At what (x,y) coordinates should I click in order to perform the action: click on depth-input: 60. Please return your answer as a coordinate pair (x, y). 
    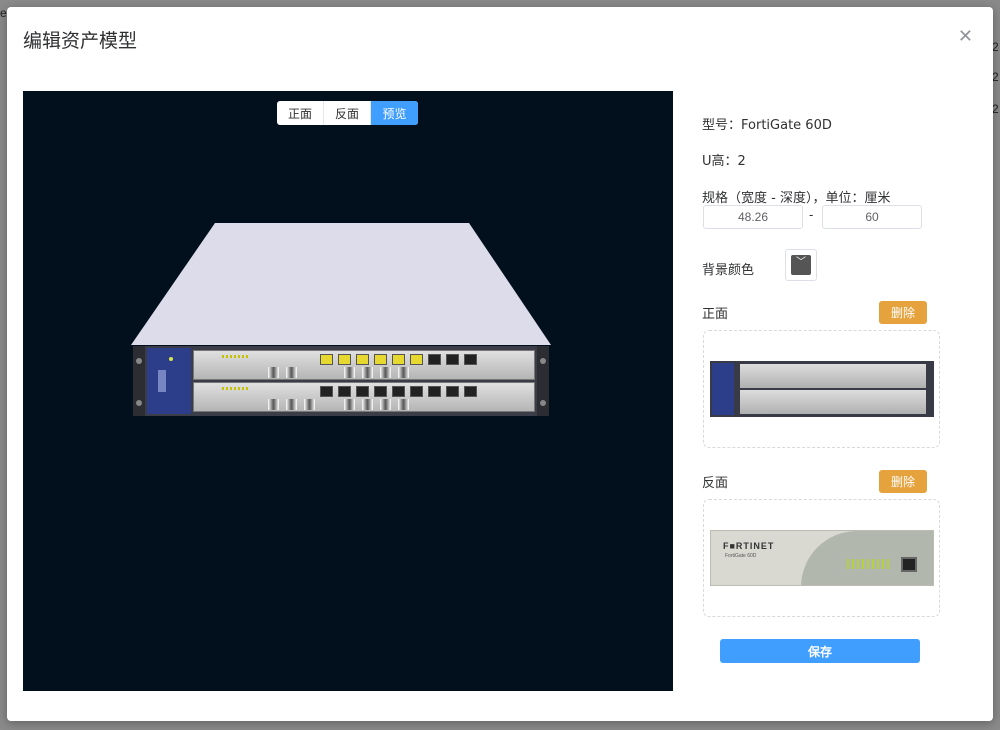
    Looking at the image, I should click on (872, 217).